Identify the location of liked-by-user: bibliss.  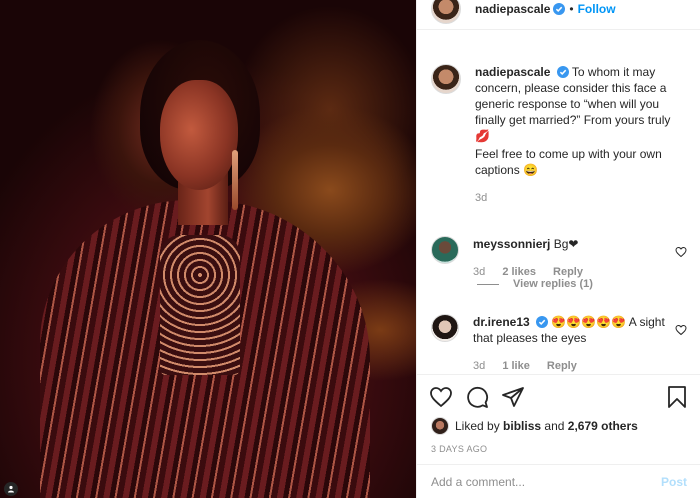
(522, 426).